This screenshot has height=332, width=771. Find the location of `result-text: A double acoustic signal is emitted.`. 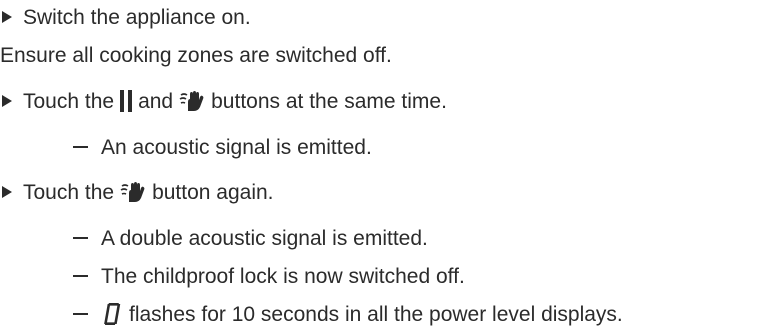

result-text: A double acoustic signal is emitted. is located at coordinates (264, 238).